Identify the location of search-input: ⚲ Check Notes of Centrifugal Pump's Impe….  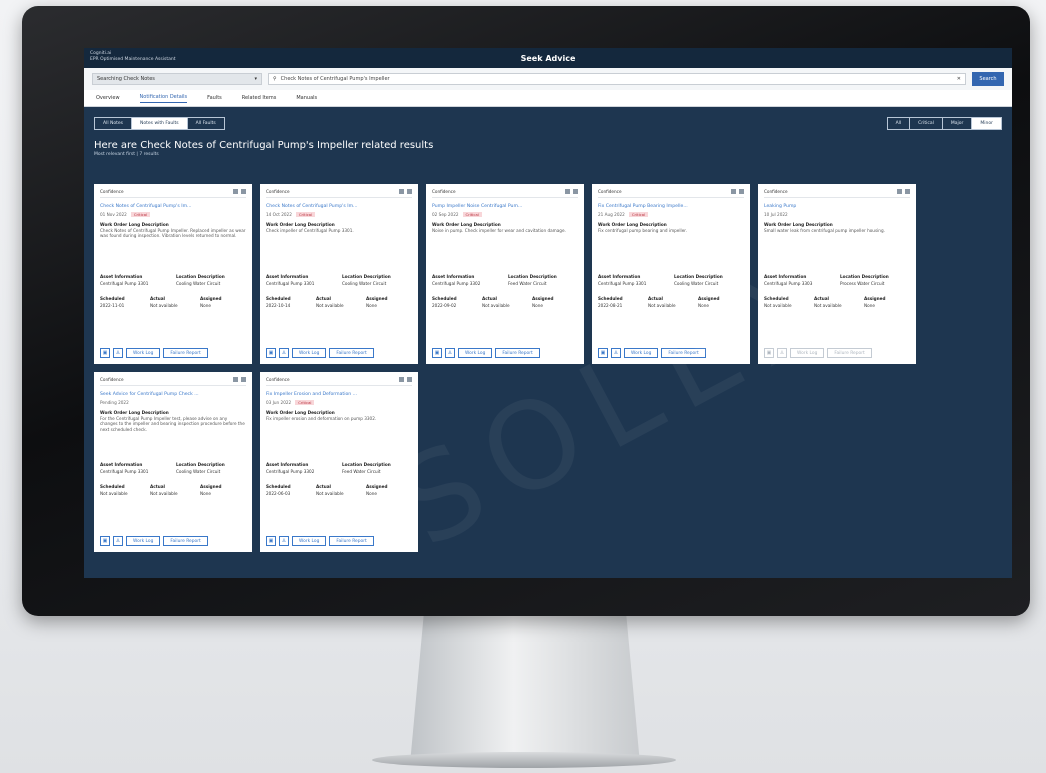
(617, 79).